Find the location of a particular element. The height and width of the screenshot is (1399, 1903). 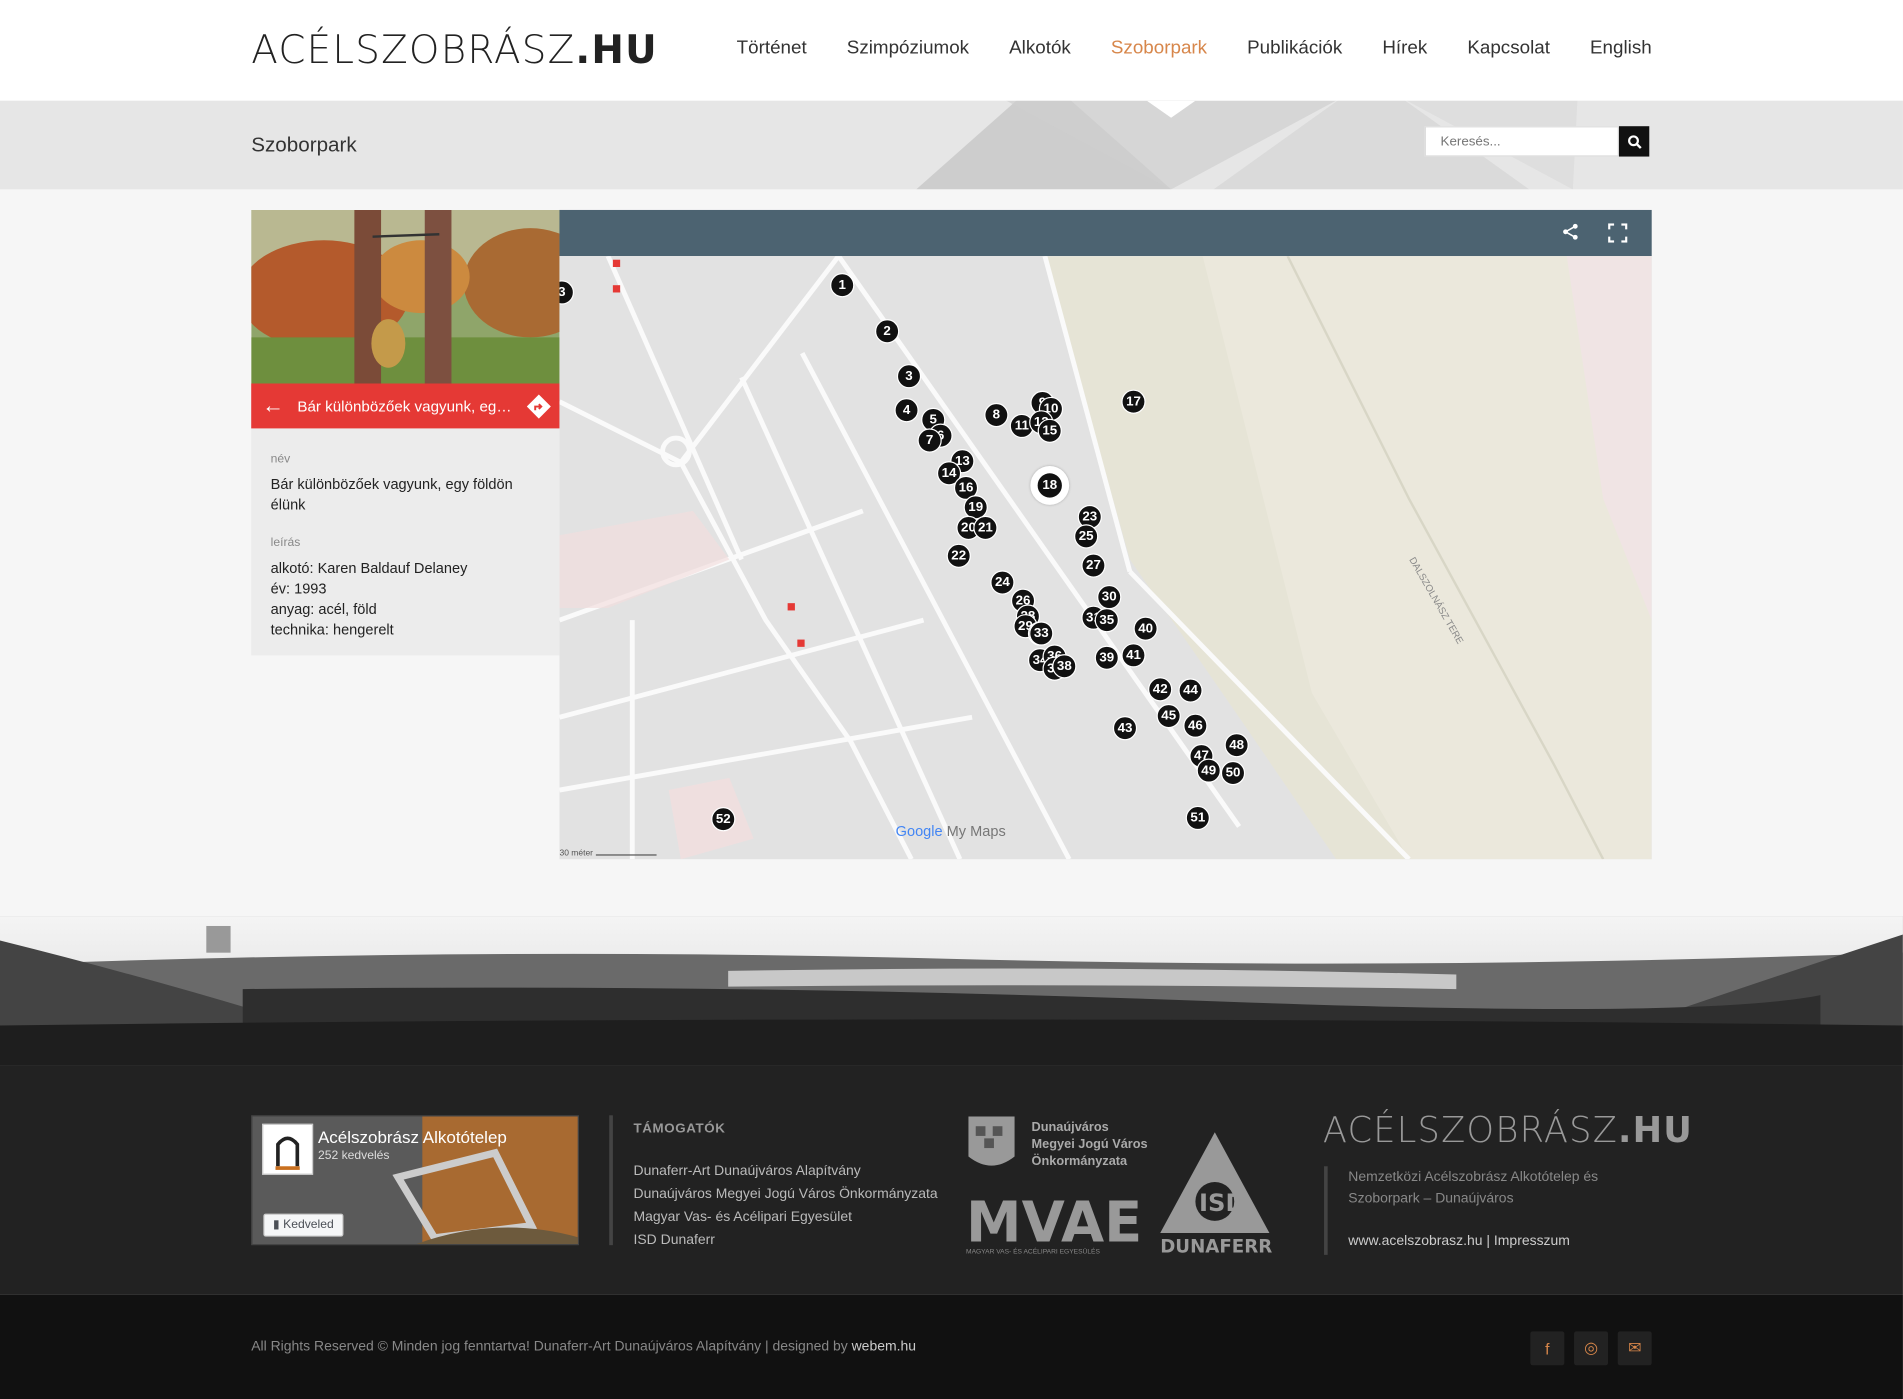

name-label: név is located at coordinates (280, 459).